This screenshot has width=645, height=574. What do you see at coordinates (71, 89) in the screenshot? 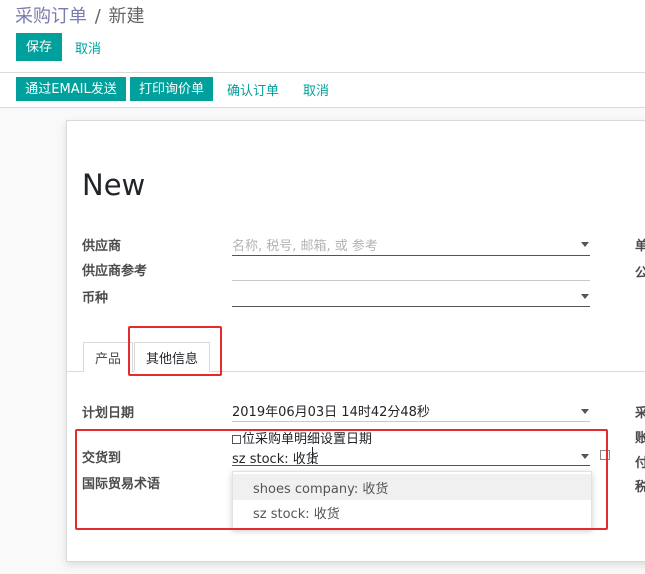
I see `send-email-button: 通过EMAIL发送` at bounding box center [71, 89].